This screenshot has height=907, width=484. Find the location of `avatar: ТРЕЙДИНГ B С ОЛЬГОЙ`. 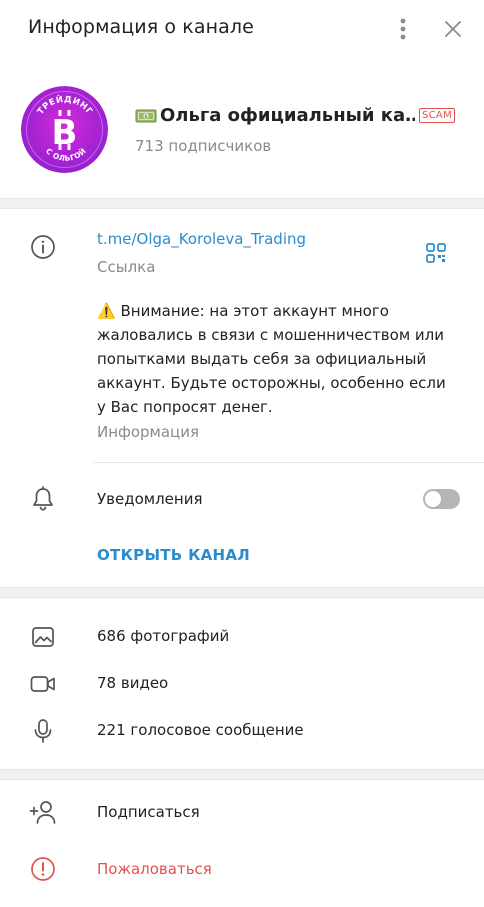

avatar: ТРЕЙДИНГ B С ОЛЬГОЙ is located at coordinates (64, 129).